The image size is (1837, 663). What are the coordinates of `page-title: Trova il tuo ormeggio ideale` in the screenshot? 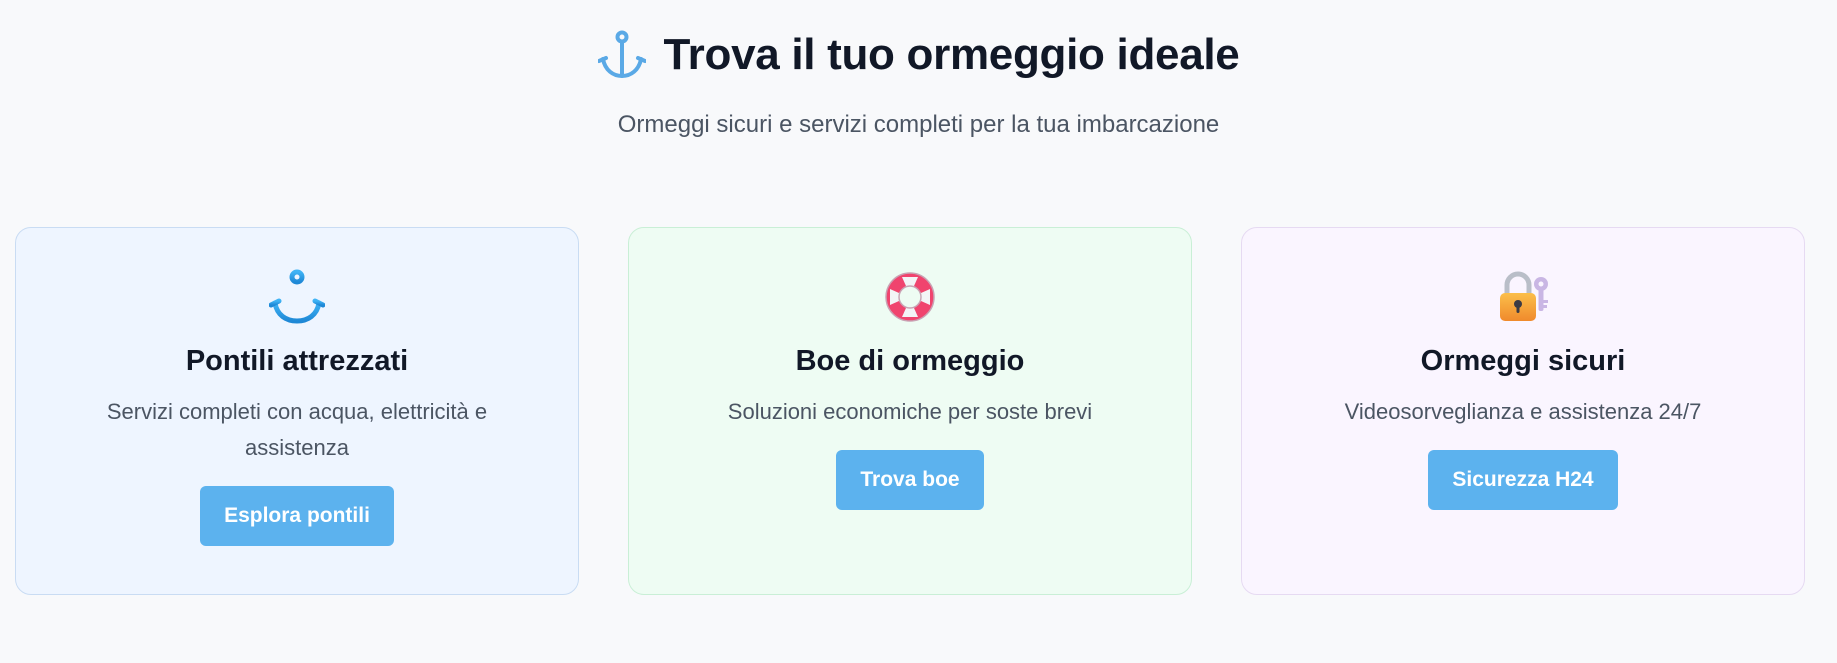 It's located at (918, 55).